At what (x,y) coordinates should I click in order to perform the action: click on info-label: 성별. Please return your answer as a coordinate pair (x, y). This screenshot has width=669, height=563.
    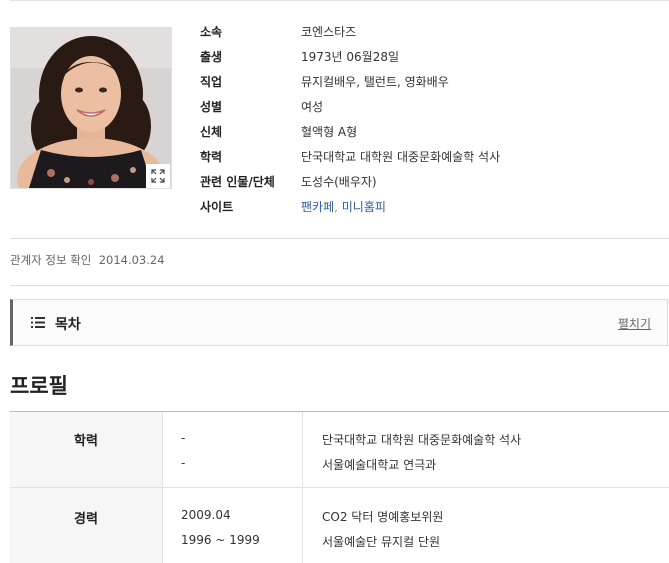
    Looking at the image, I should click on (211, 107).